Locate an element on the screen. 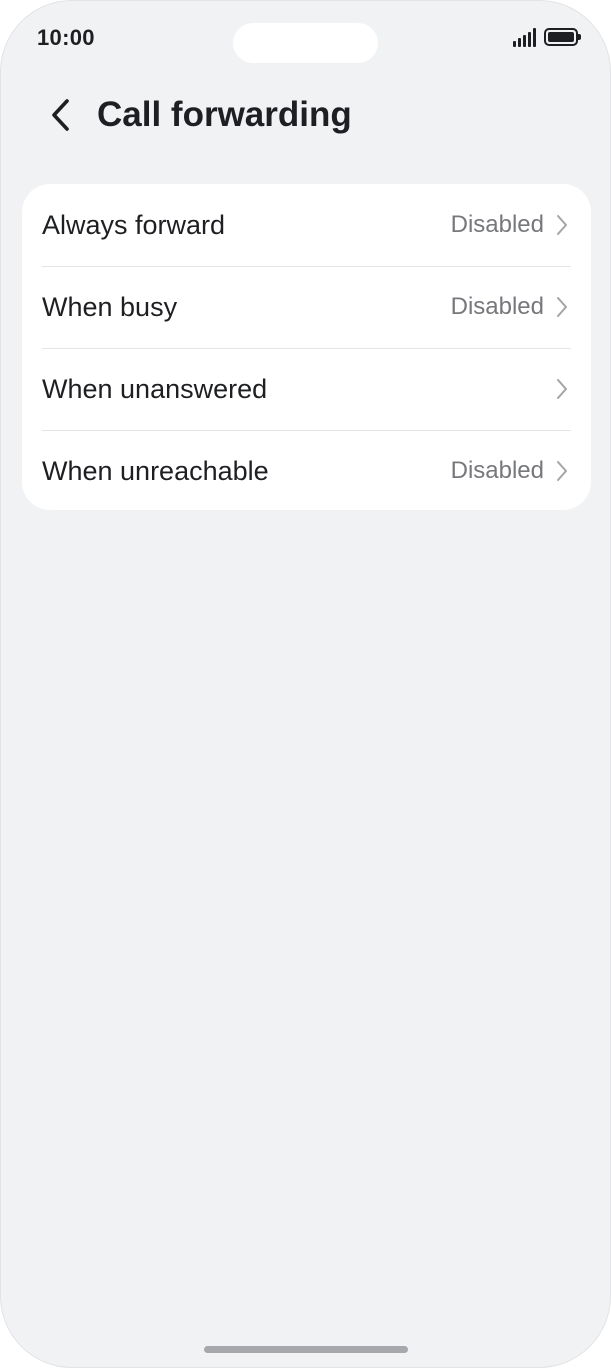  battery-full-icon is located at coordinates (562, 37).